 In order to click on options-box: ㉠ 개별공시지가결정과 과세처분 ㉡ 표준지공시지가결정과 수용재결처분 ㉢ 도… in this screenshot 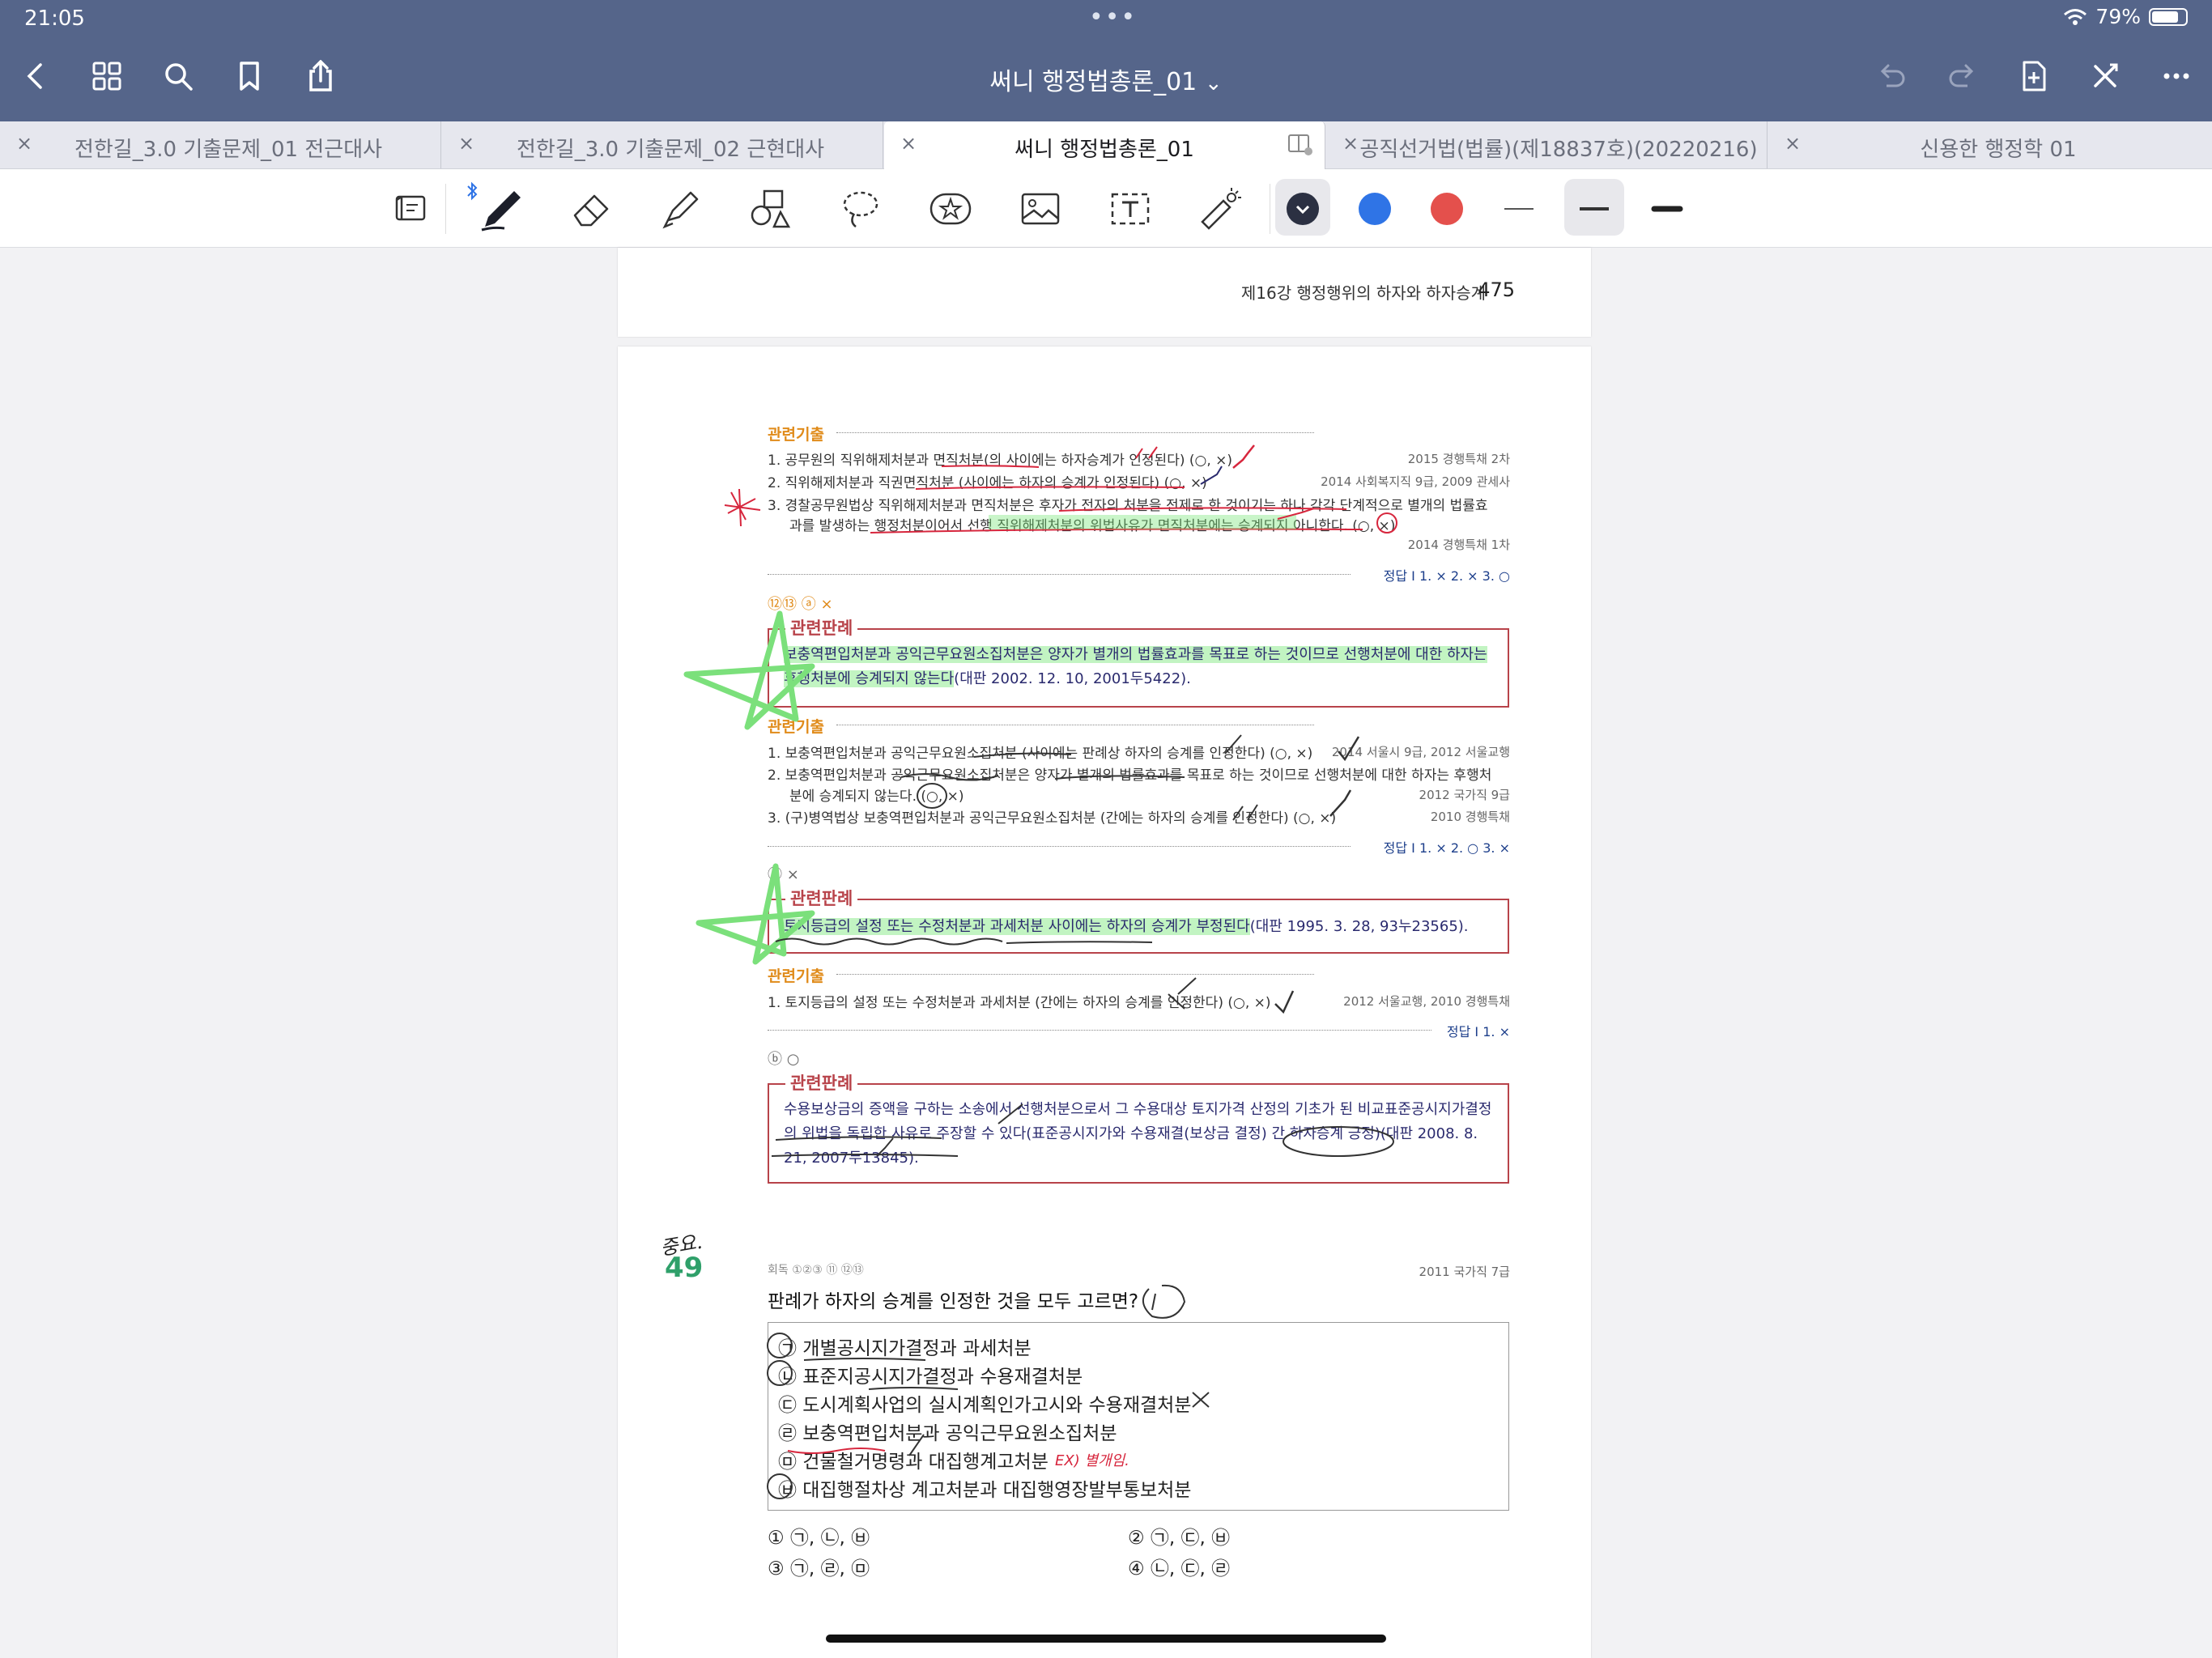, I will do `click(1138, 1416)`.